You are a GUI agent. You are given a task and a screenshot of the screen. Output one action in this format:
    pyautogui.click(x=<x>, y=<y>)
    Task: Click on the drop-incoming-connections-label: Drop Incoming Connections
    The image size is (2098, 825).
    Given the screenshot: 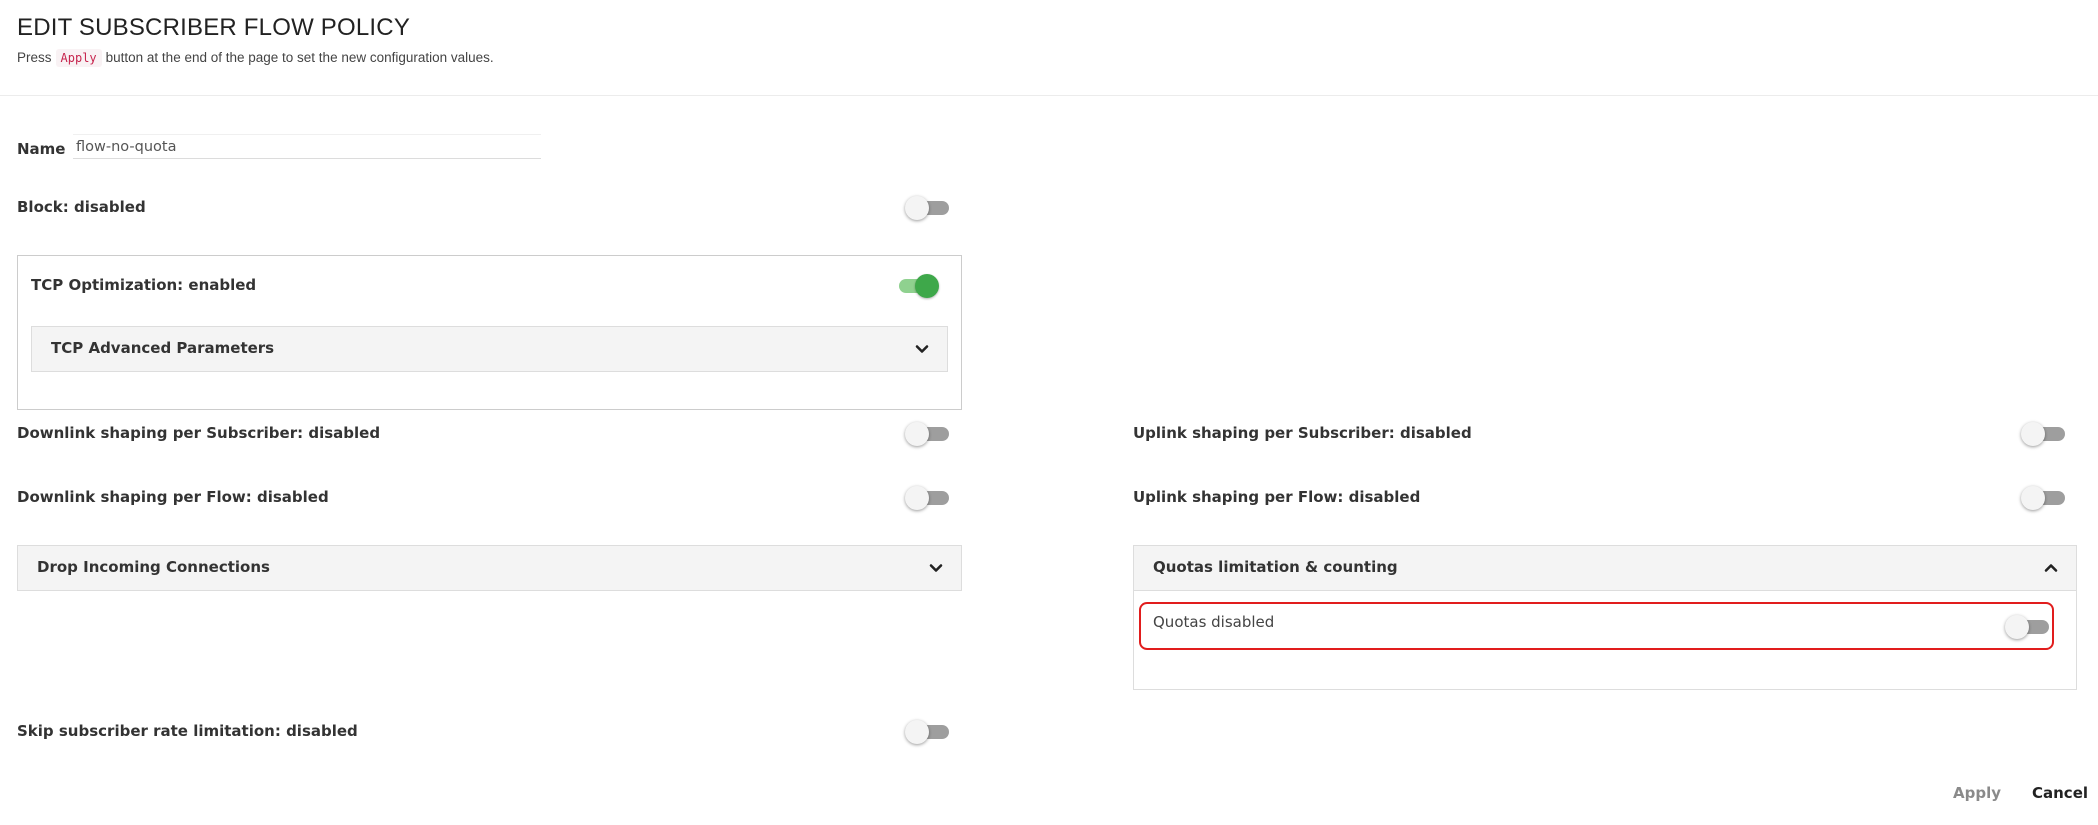 What is the action you would take?
    pyautogui.click(x=153, y=567)
    